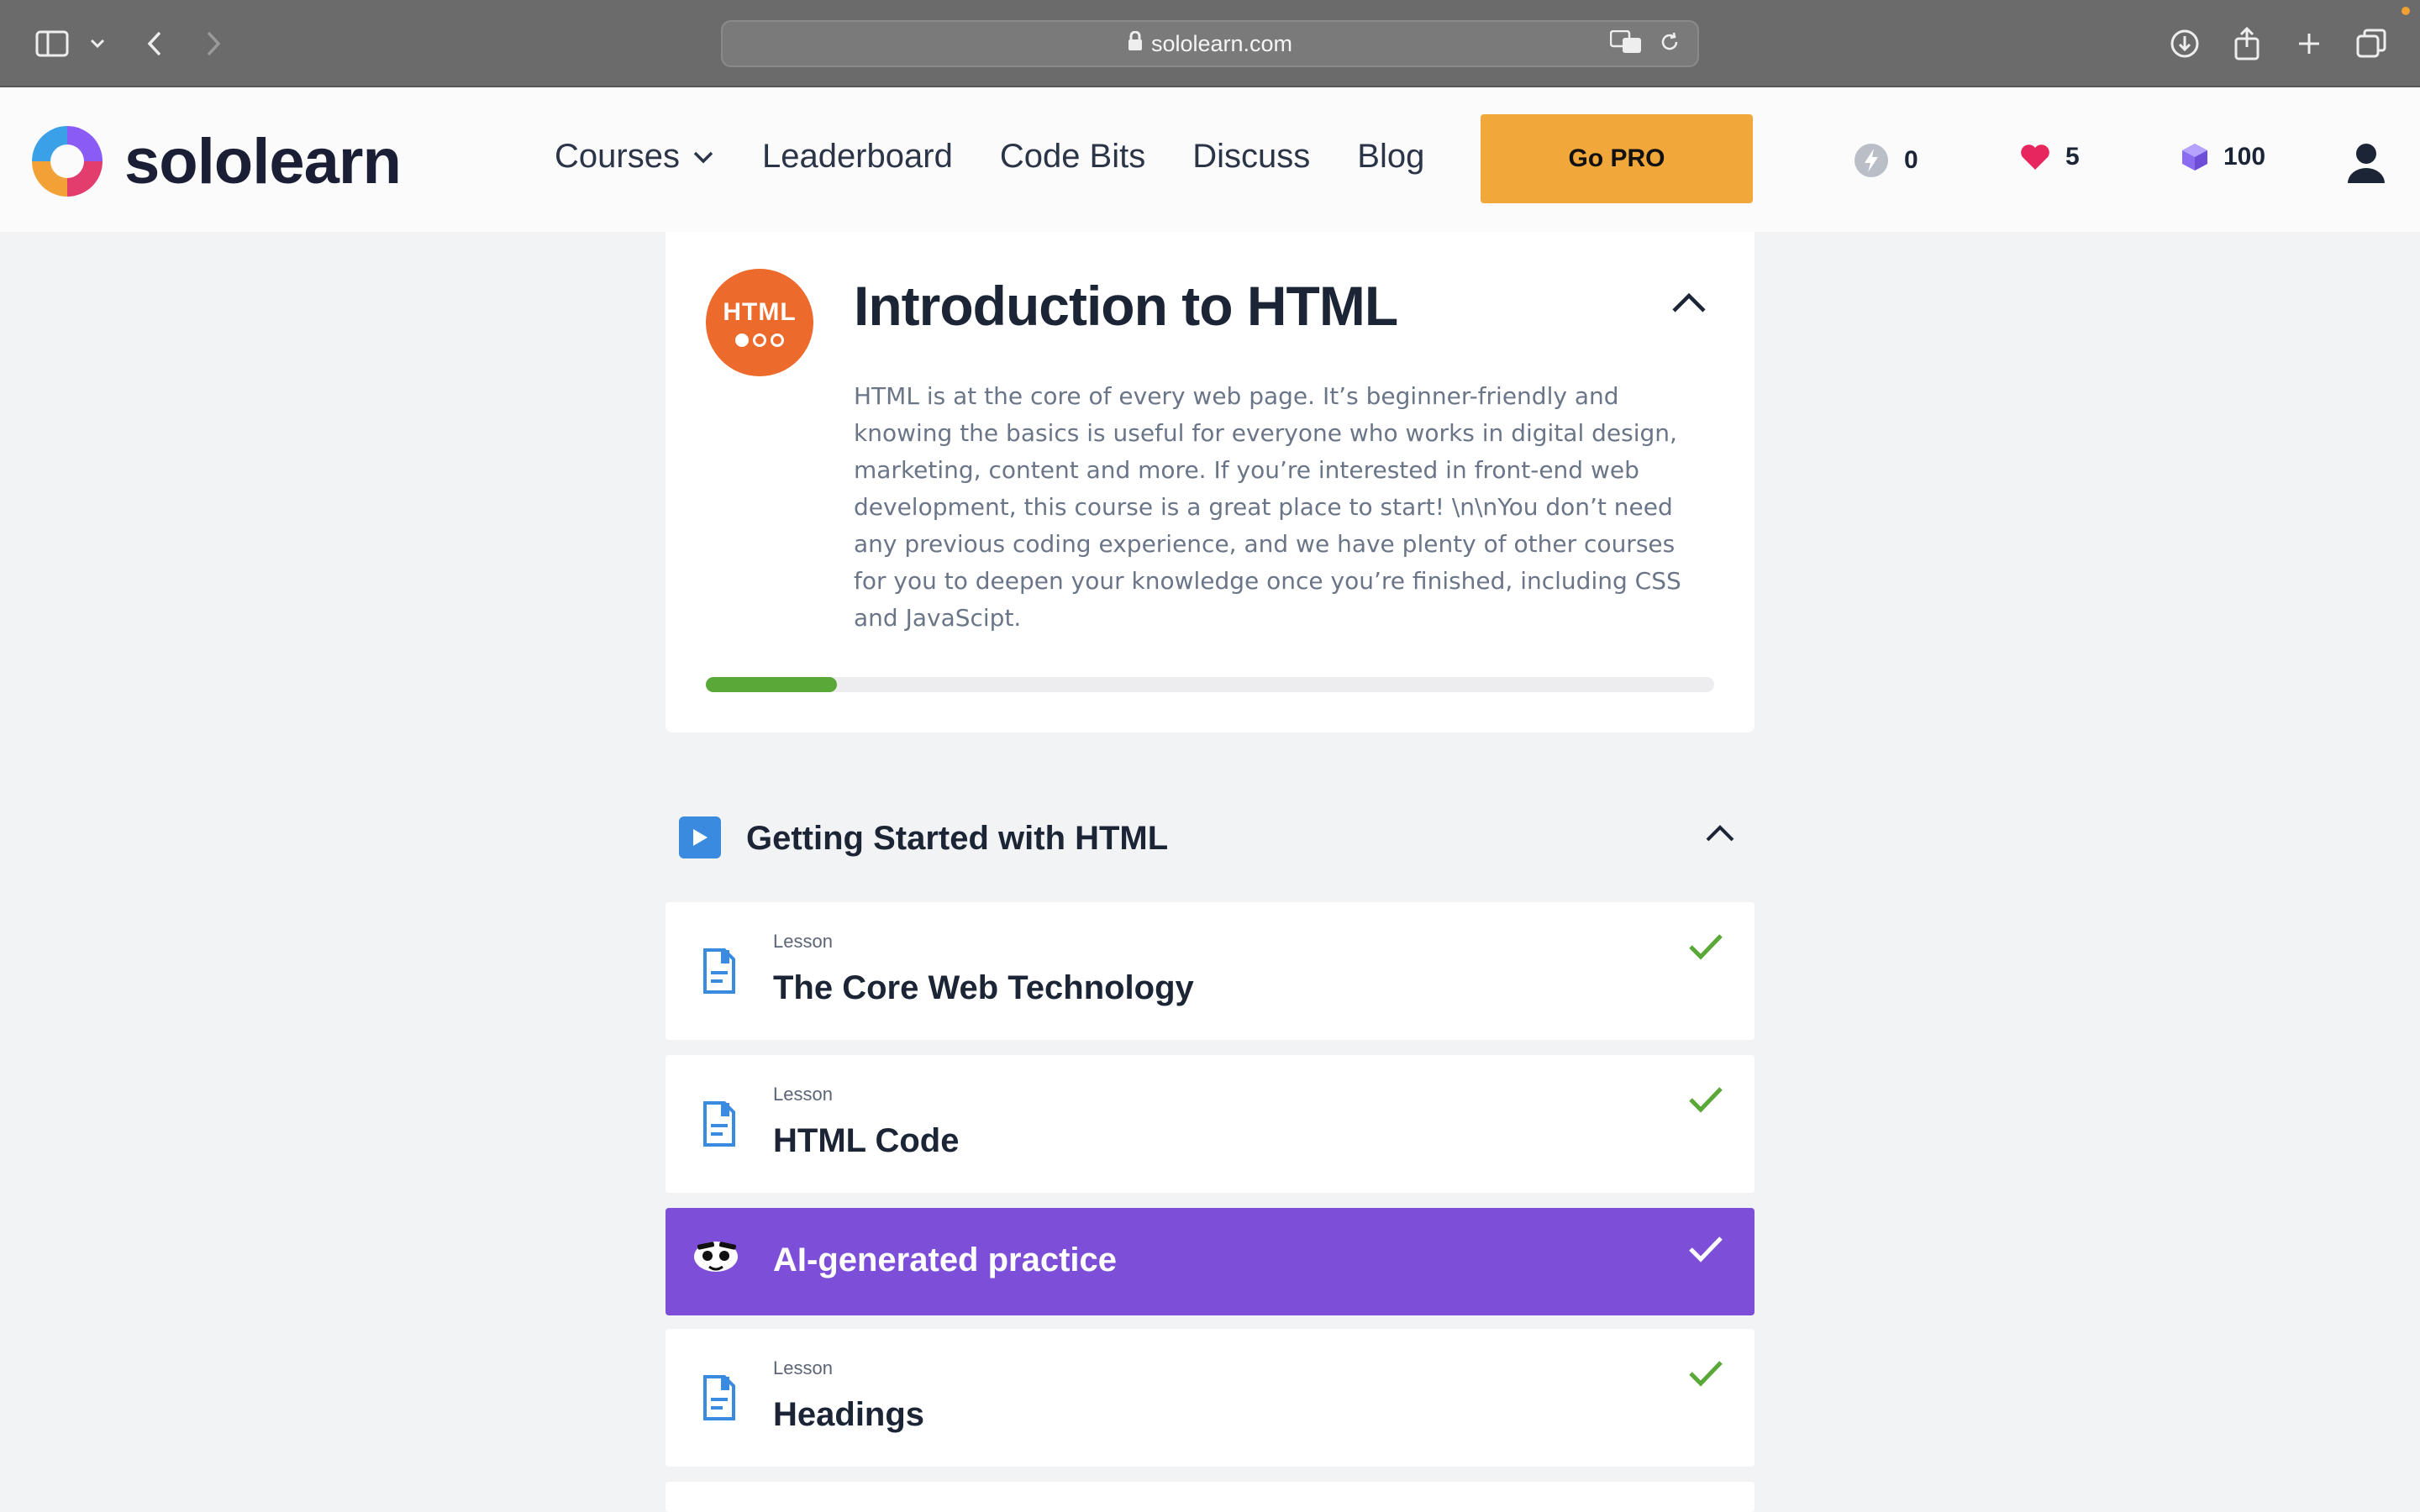 The image size is (2420, 1512). I want to click on nav-discuss-label: Discuss, so click(1252, 156).